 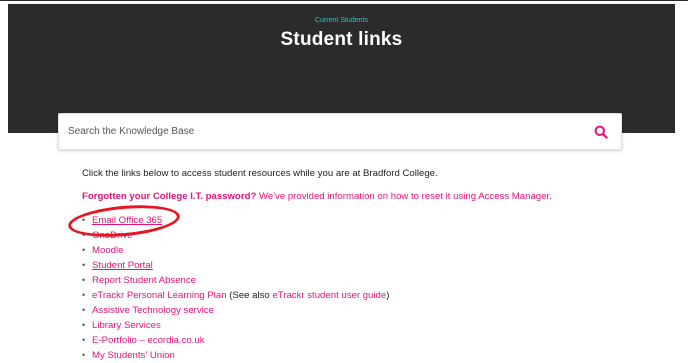 I want to click on eportfolio-link: E-Portfolio – ecordia.co.uk, so click(x=148, y=340).